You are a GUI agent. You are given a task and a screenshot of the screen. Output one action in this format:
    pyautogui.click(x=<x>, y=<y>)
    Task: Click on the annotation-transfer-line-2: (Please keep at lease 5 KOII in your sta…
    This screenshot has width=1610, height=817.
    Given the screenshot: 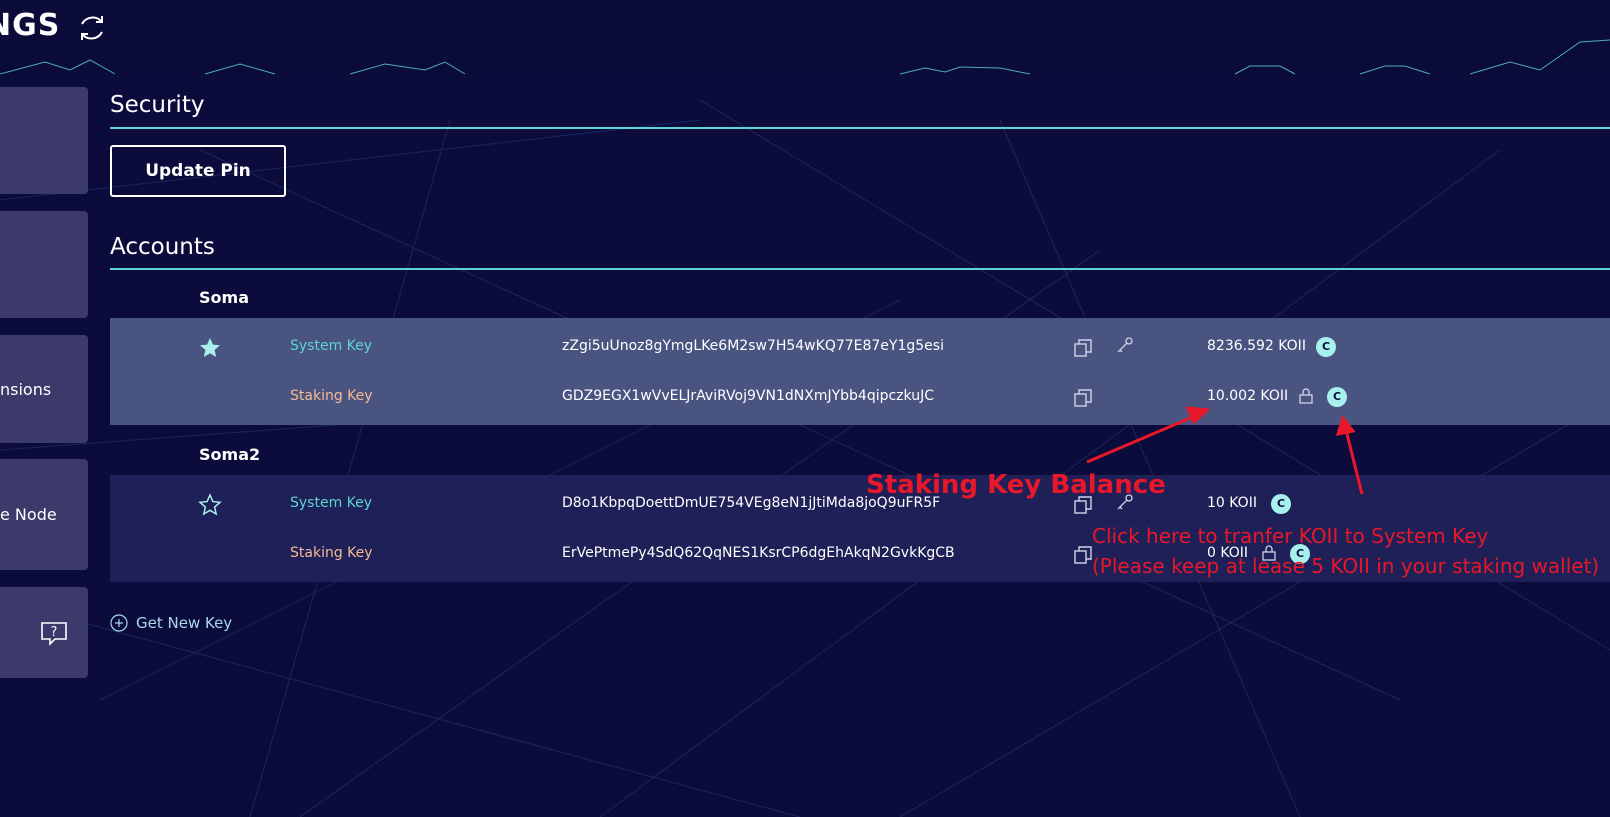 What is the action you would take?
    pyautogui.click(x=1346, y=566)
    